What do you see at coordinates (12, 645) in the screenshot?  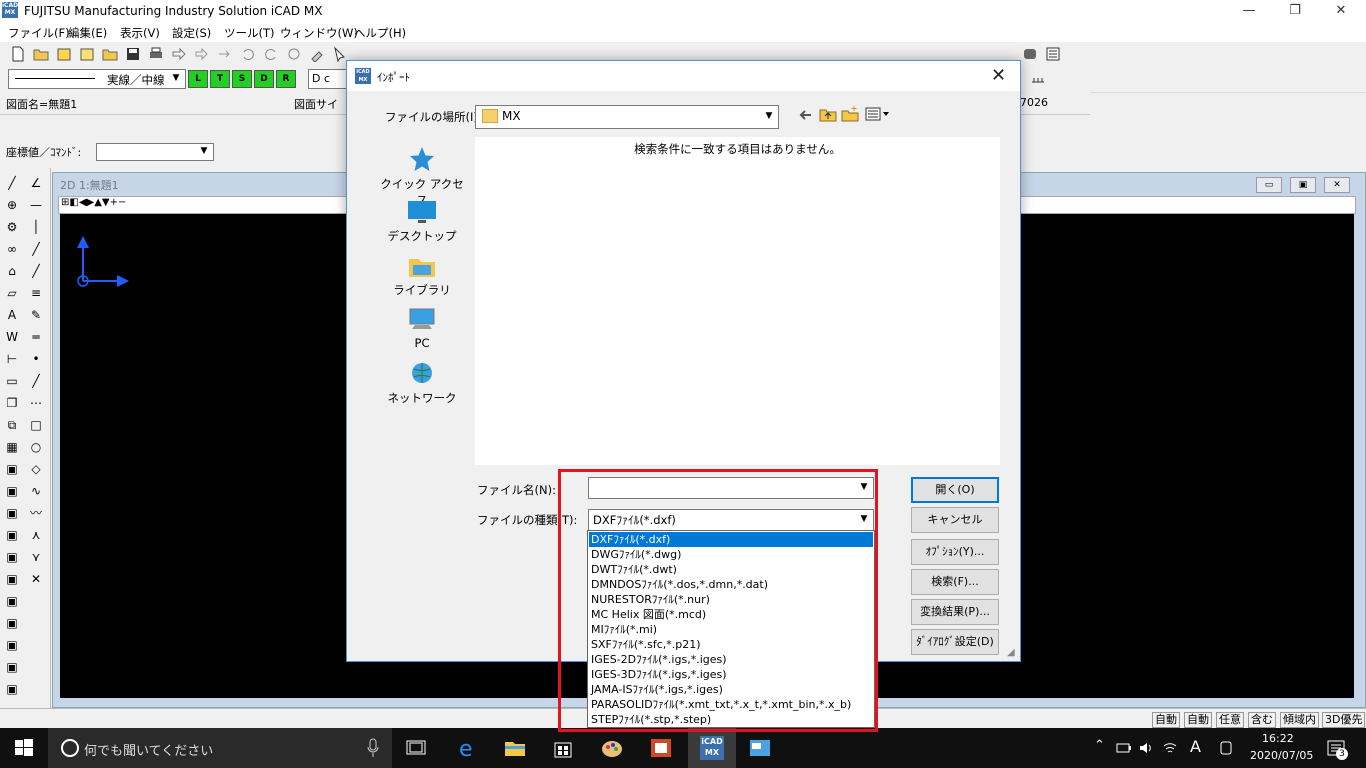 I see `part9-tool-icon: ▣` at bounding box center [12, 645].